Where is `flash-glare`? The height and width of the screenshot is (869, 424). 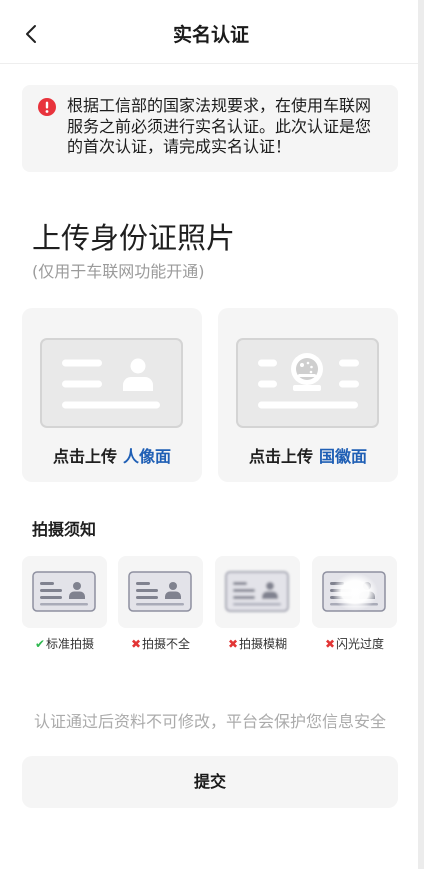
flash-glare is located at coordinates (355, 592).